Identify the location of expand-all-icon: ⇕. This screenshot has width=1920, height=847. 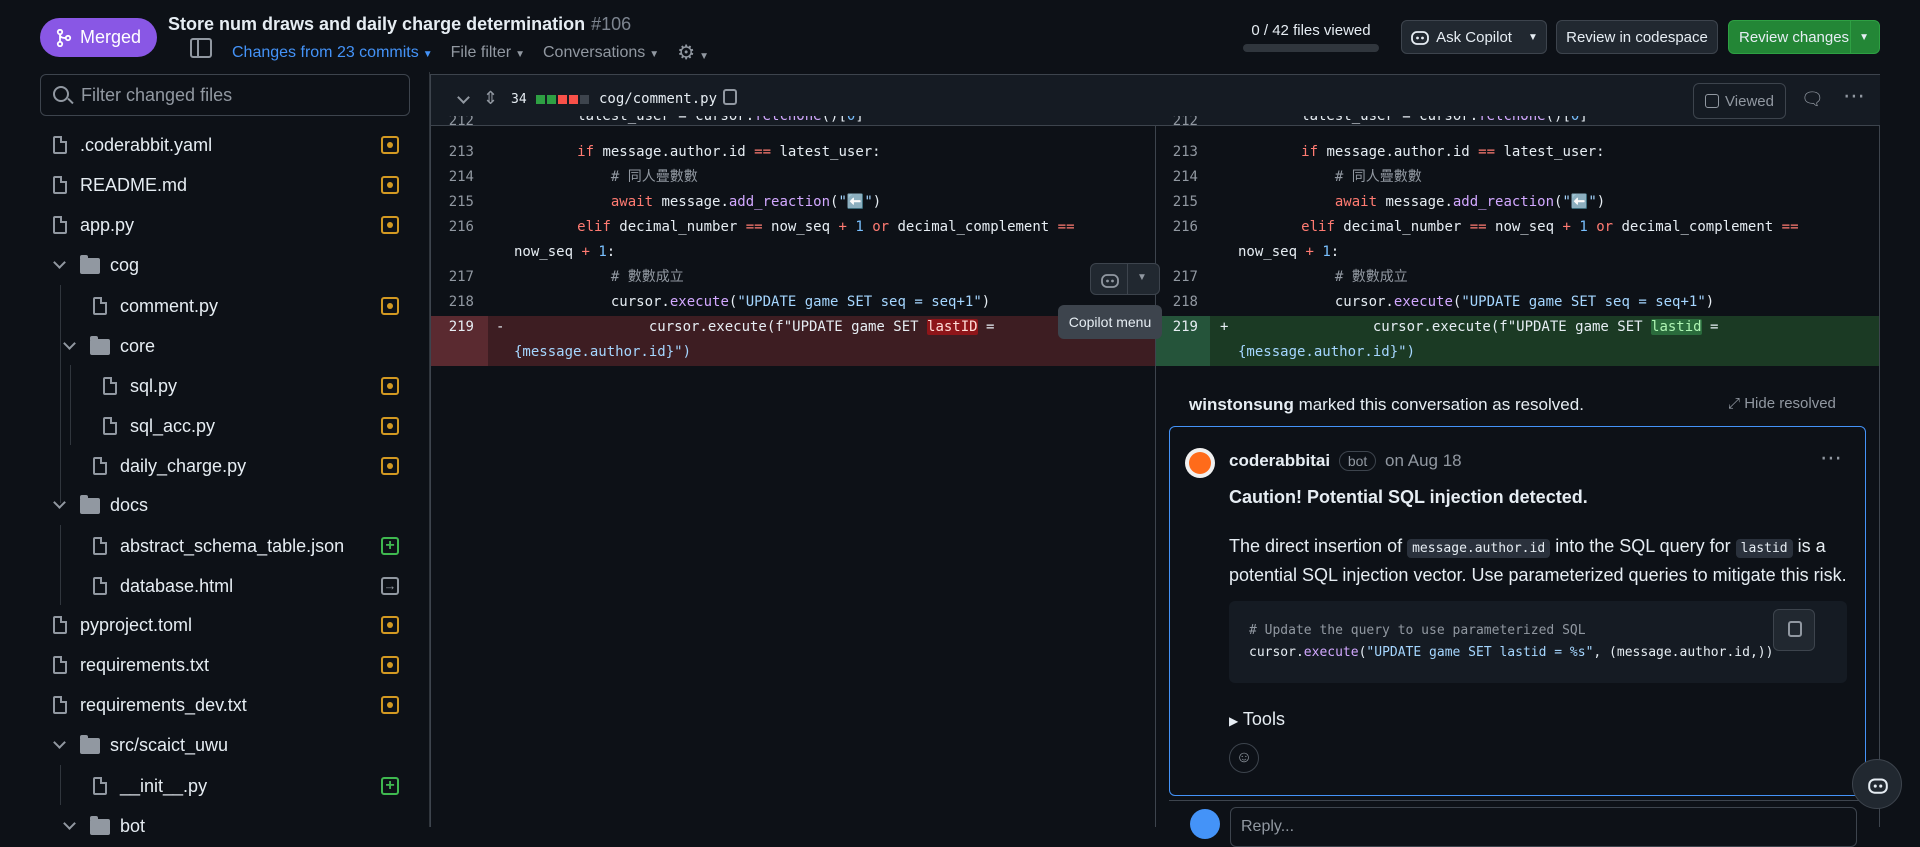
(490, 98).